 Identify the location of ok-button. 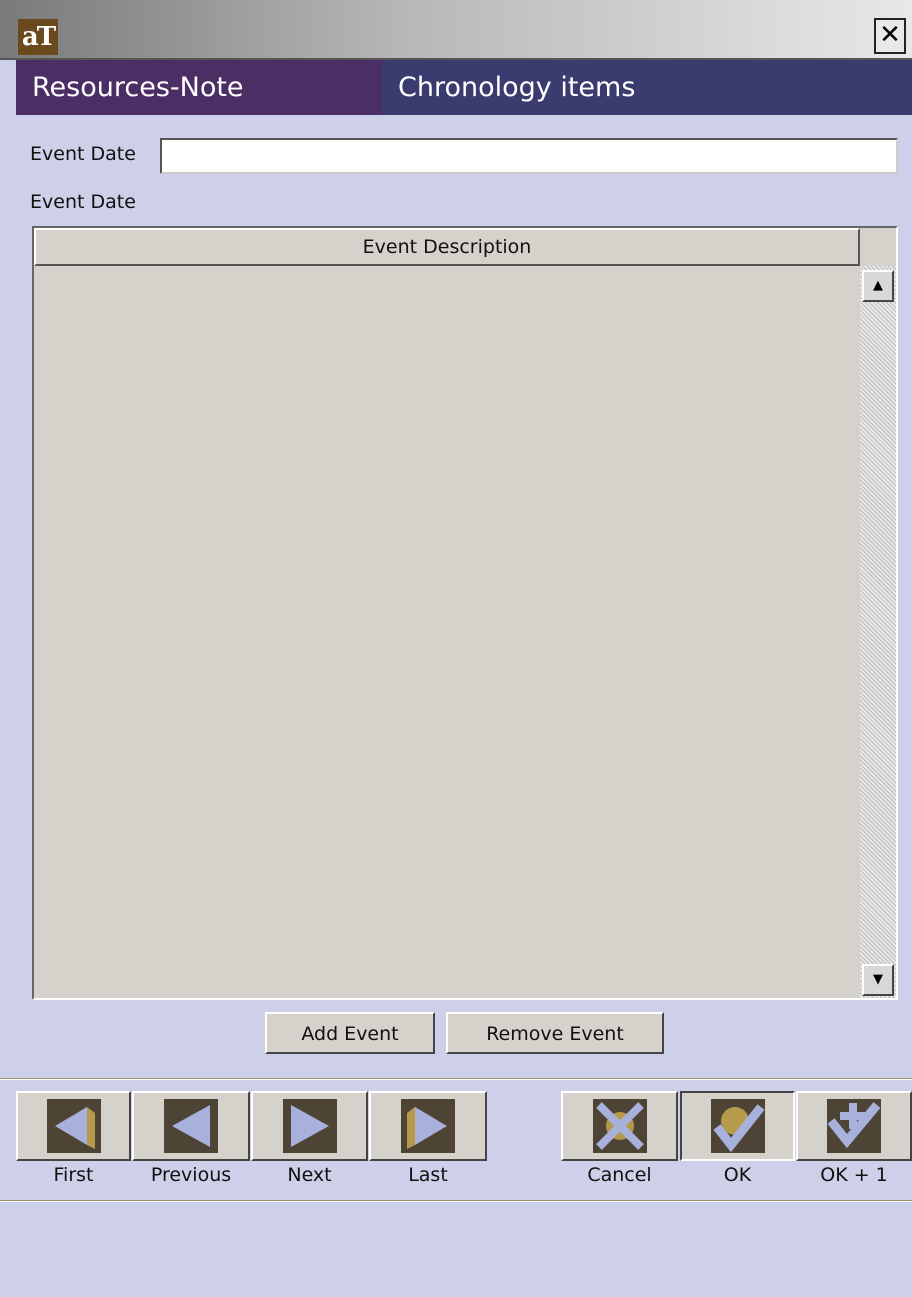
(737, 1126).